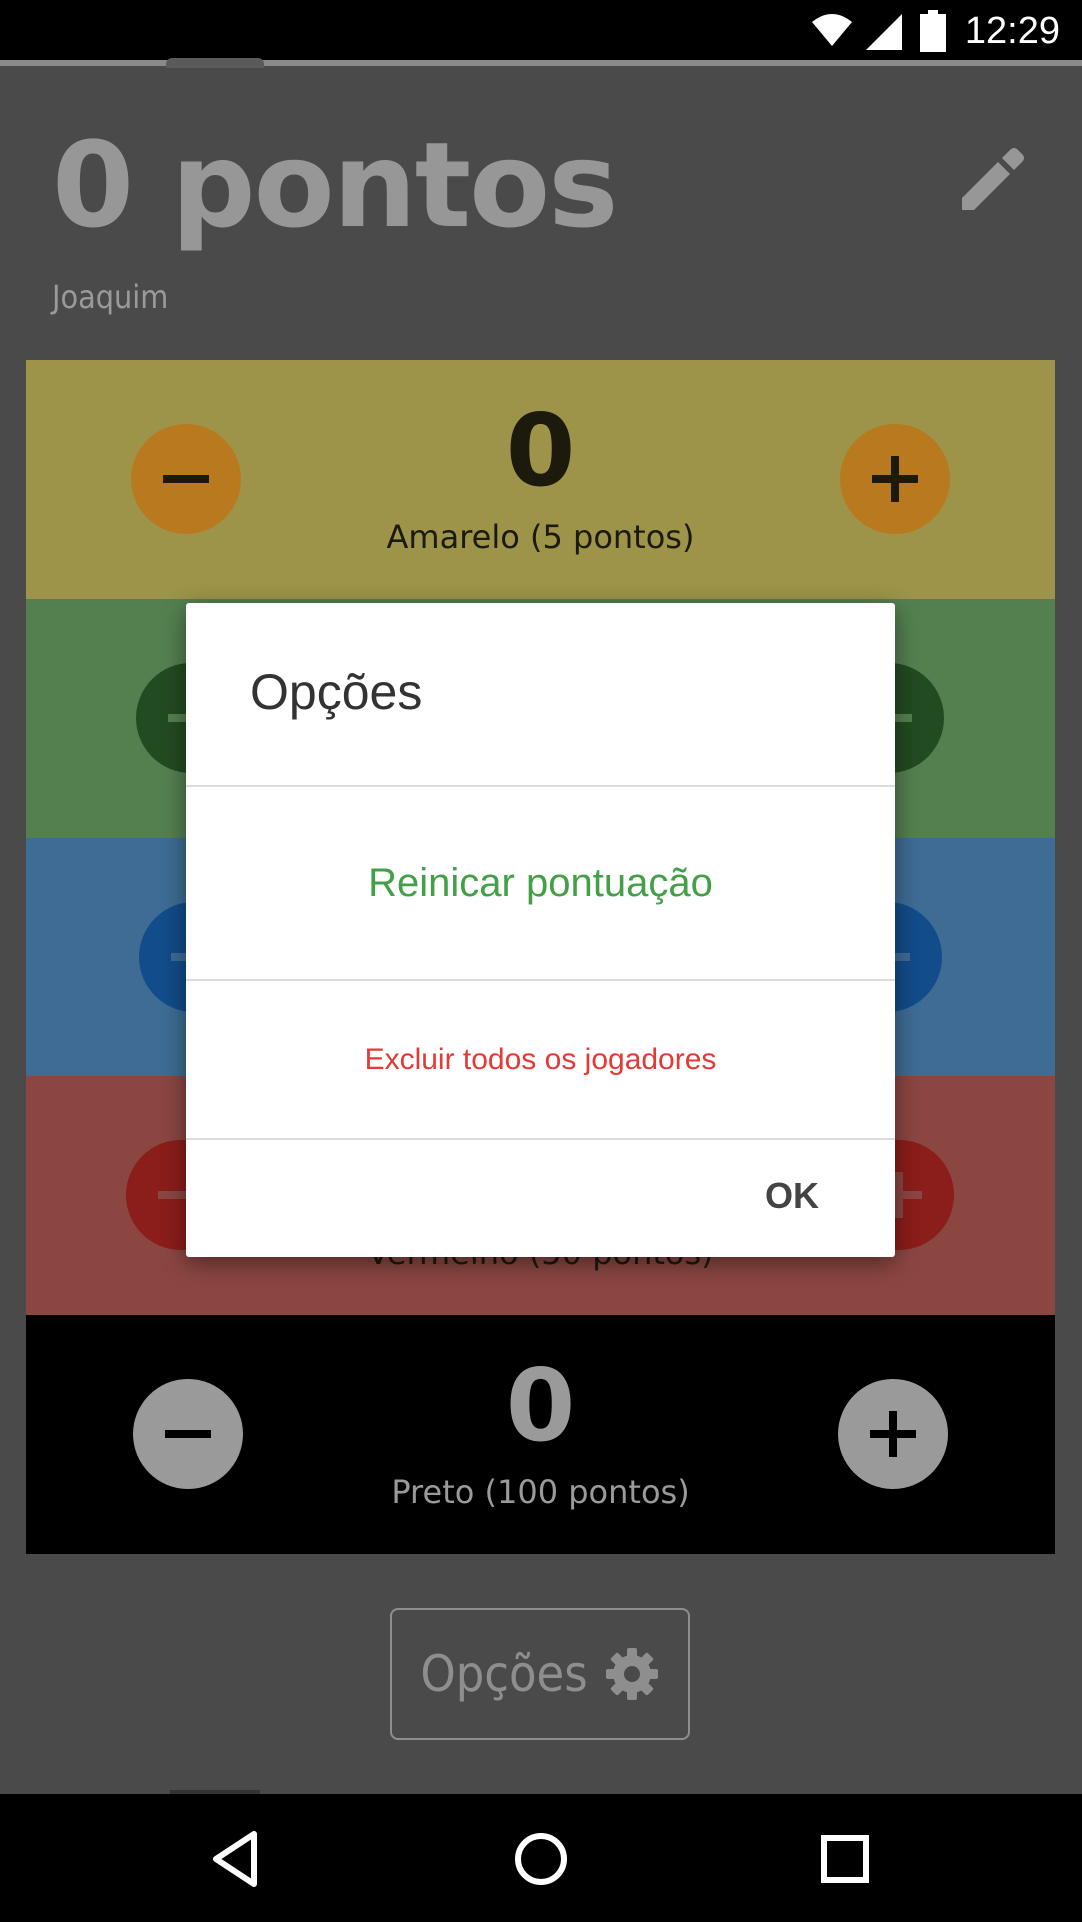 Image resolution: width=1082 pixels, height=1922 pixels. Describe the element at coordinates (631, 1674) in the screenshot. I see `gear-icon` at that location.